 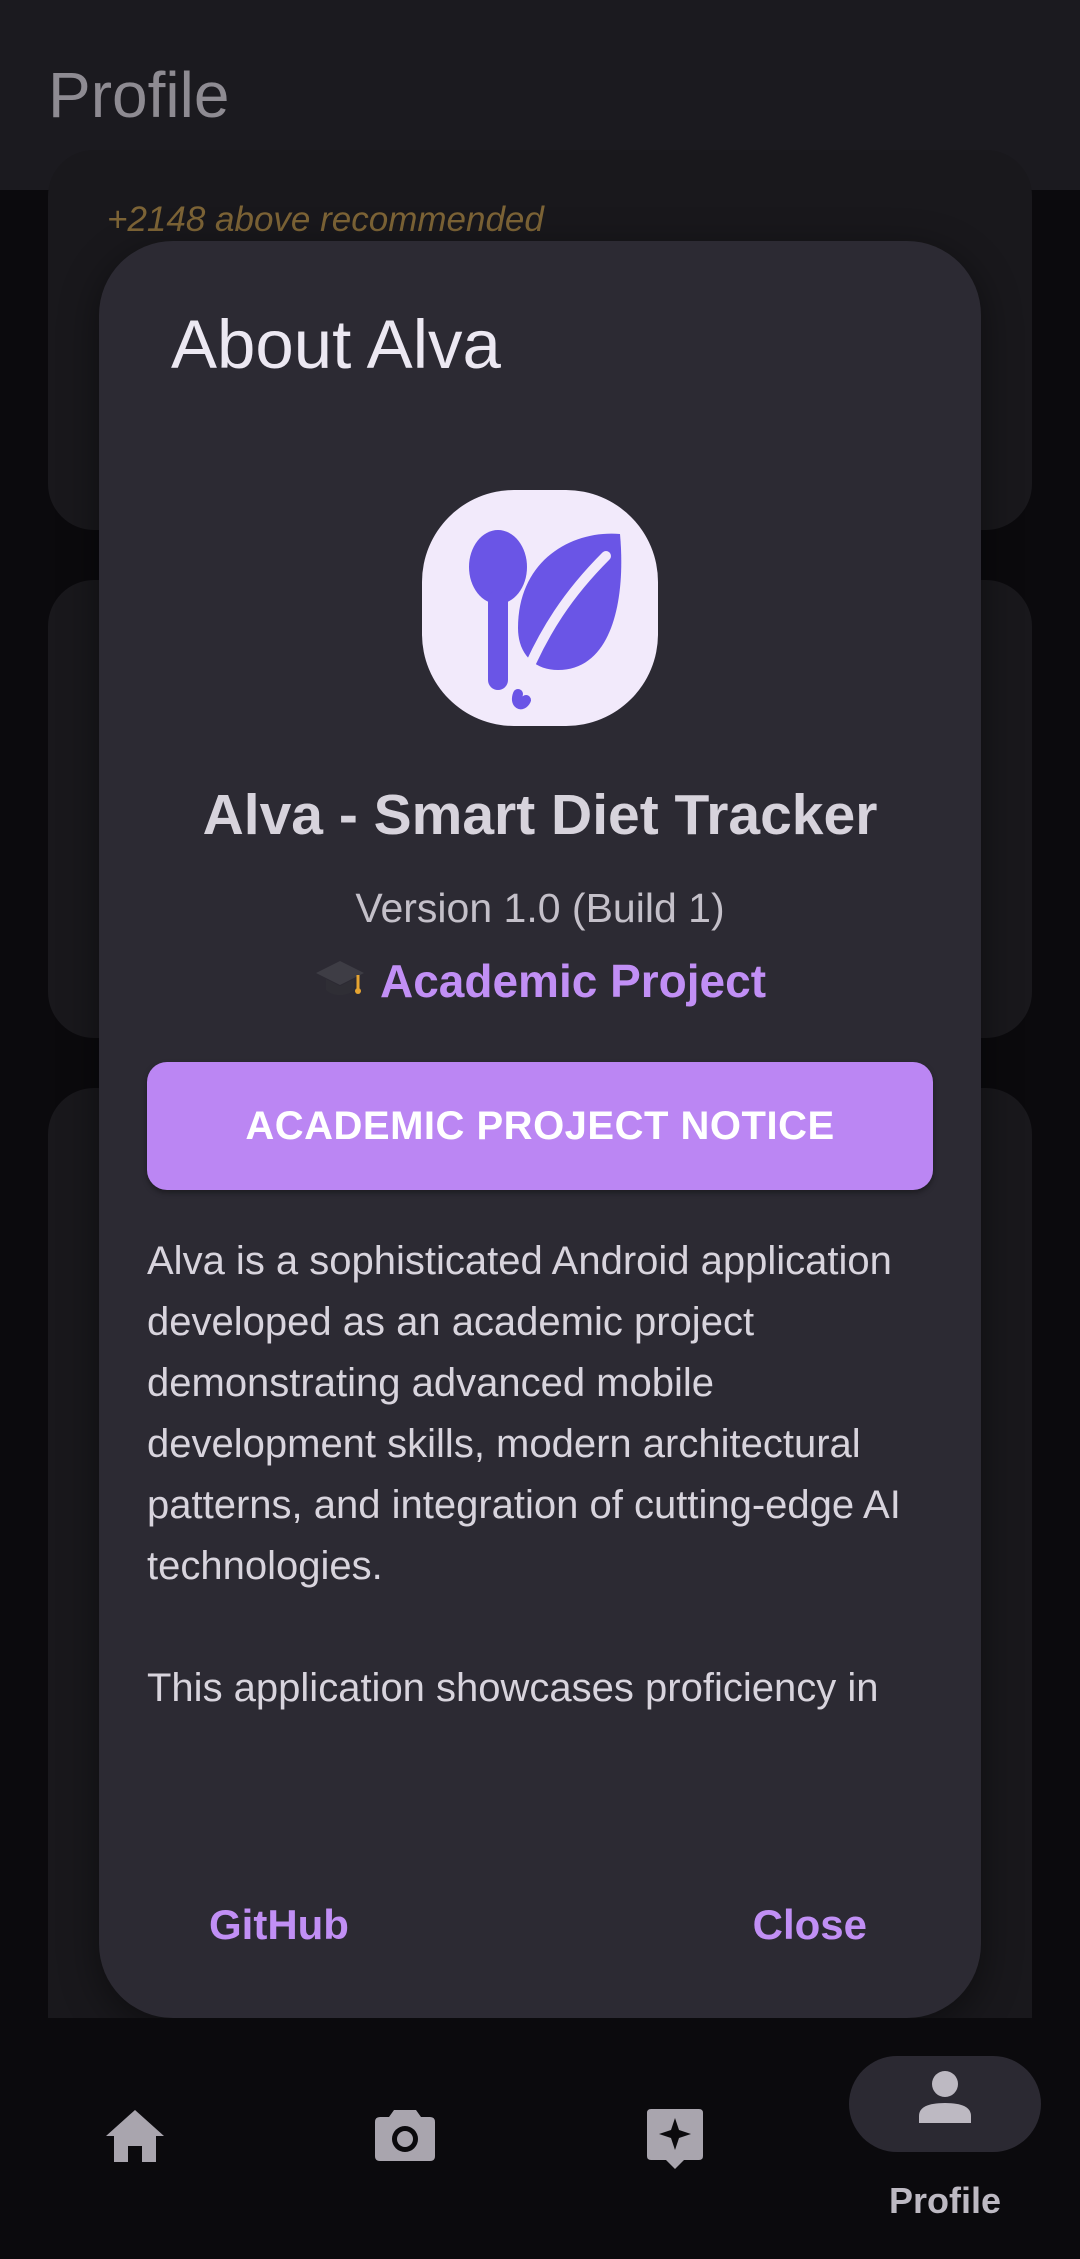 What do you see at coordinates (540, 1926) in the screenshot?
I see `dialog-actions: GitHub Close` at bounding box center [540, 1926].